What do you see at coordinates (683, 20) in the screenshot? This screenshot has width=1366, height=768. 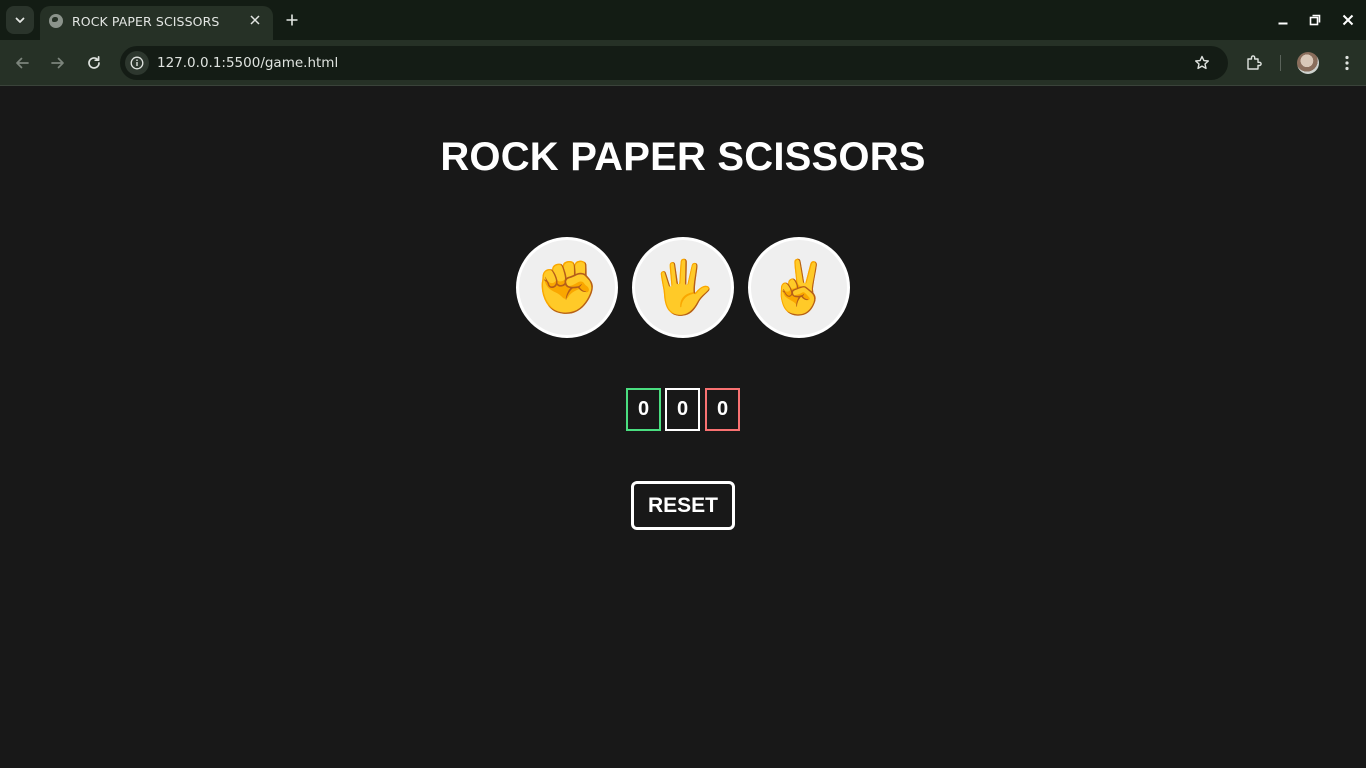 I see `browser-tab-strip: ROCK PAPER SCISSORS` at bounding box center [683, 20].